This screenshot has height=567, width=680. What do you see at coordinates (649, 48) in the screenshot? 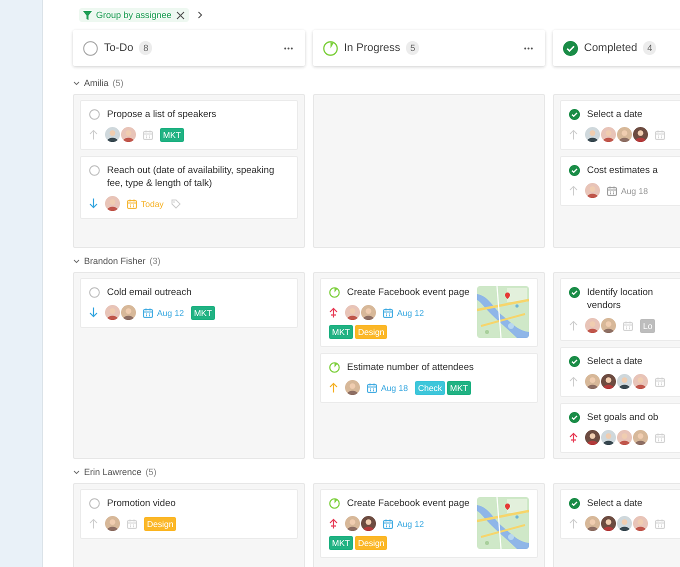
I see `count-badge: 4` at bounding box center [649, 48].